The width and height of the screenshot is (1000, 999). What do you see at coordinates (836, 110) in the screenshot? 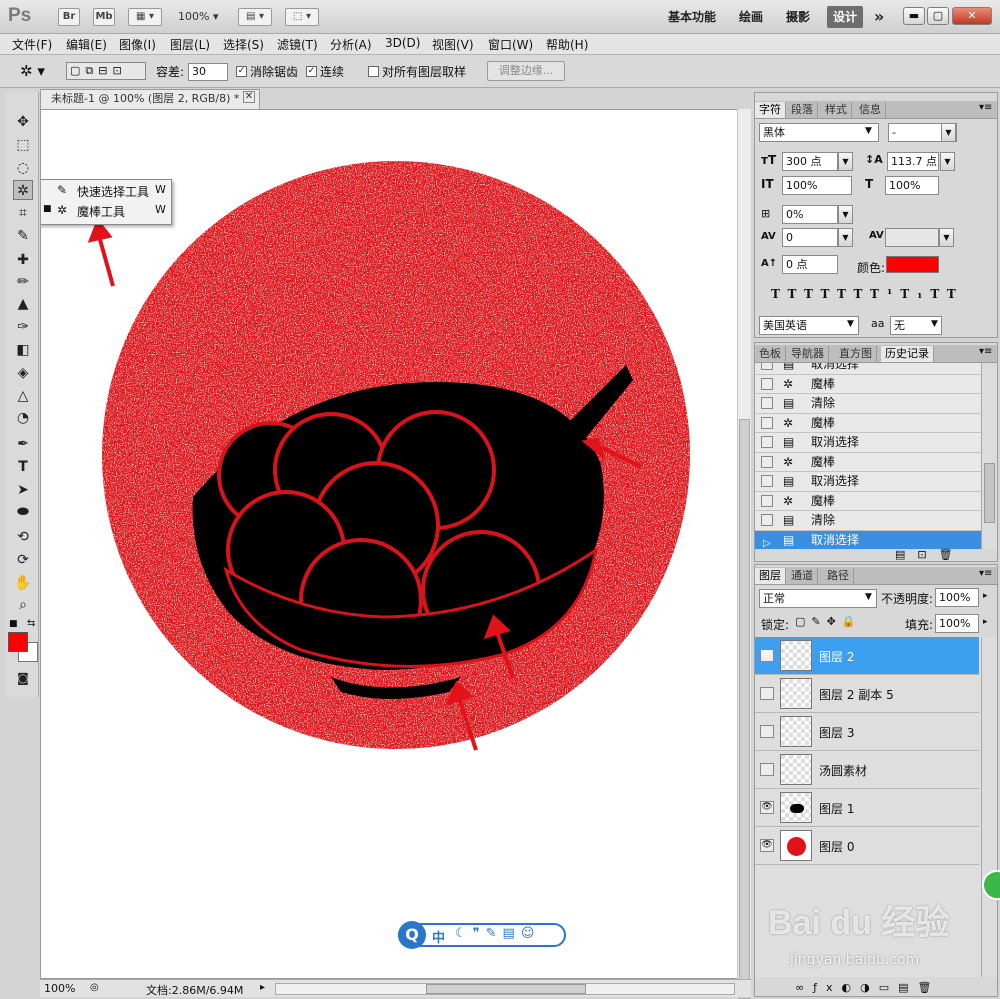
I see `tab-styles: 样式` at bounding box center [836, 110].